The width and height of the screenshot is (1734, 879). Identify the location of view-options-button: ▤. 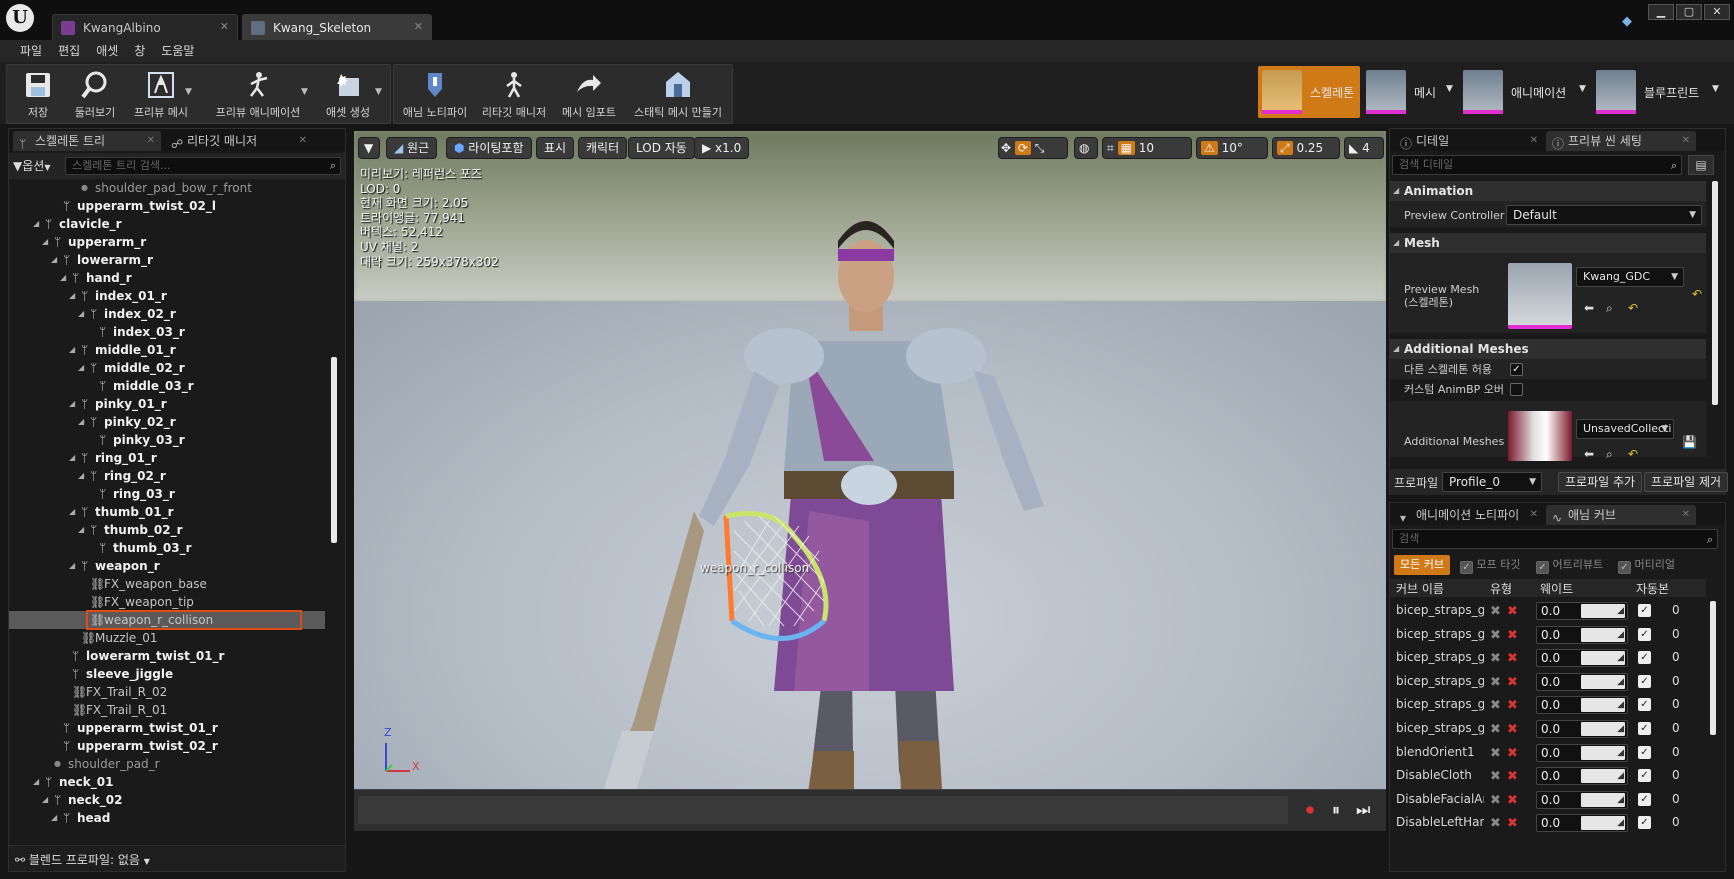
(1701, 165).